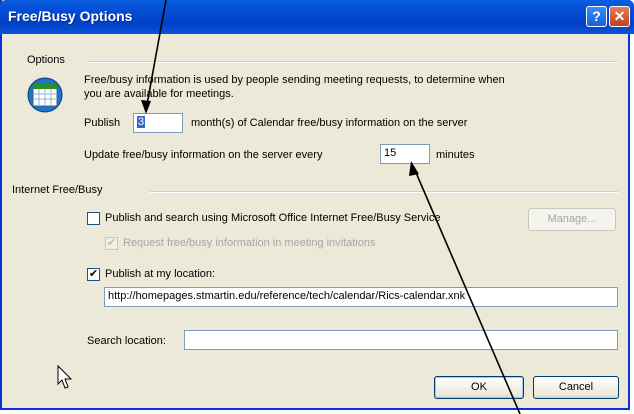 This screenshot has width=634, height=414. What do you see at coordinates (46, 60) in the screenshot?
I see `options-group-label: Options` at bounding box center [46, 60].